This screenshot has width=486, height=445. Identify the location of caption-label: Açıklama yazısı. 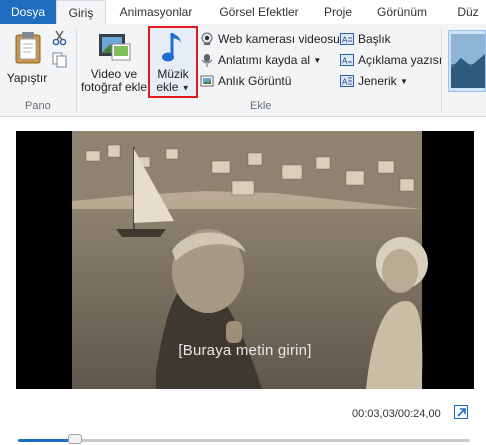
(400, 60).